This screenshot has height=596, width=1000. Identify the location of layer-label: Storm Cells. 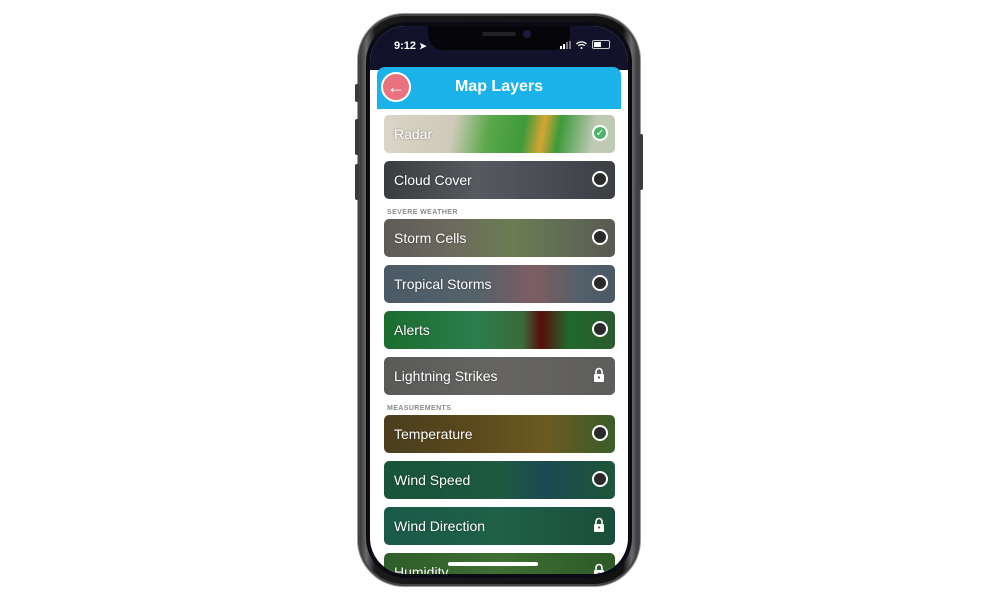
(430, 238).